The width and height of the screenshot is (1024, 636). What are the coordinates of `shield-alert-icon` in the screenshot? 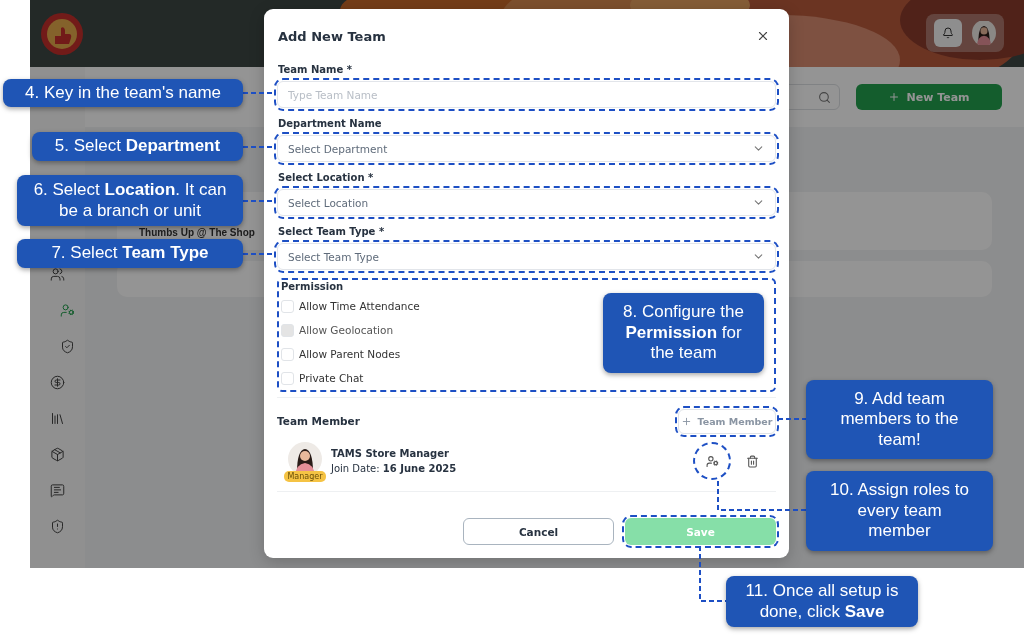 It's located at (57, 526).